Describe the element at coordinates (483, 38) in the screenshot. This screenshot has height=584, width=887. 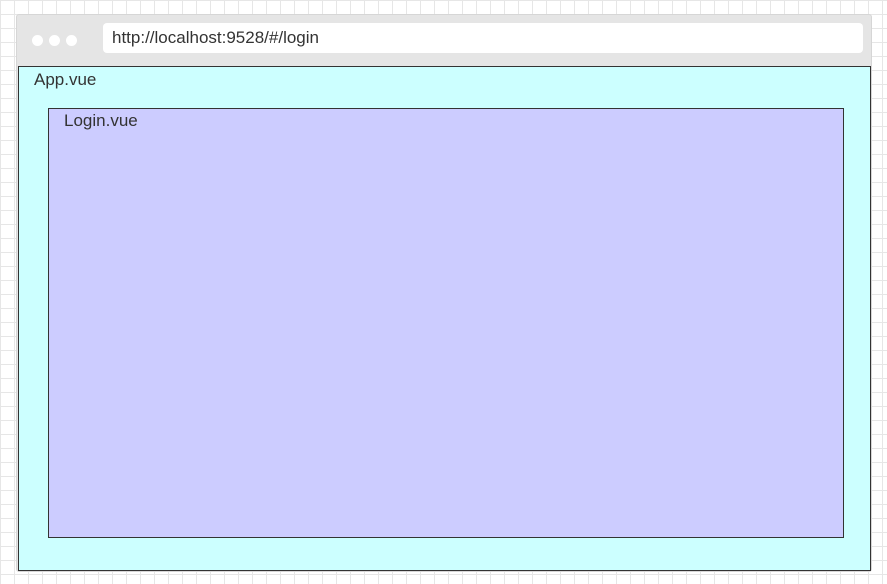
I see `address-bar: http://localhost:9528/#/login` at that location.